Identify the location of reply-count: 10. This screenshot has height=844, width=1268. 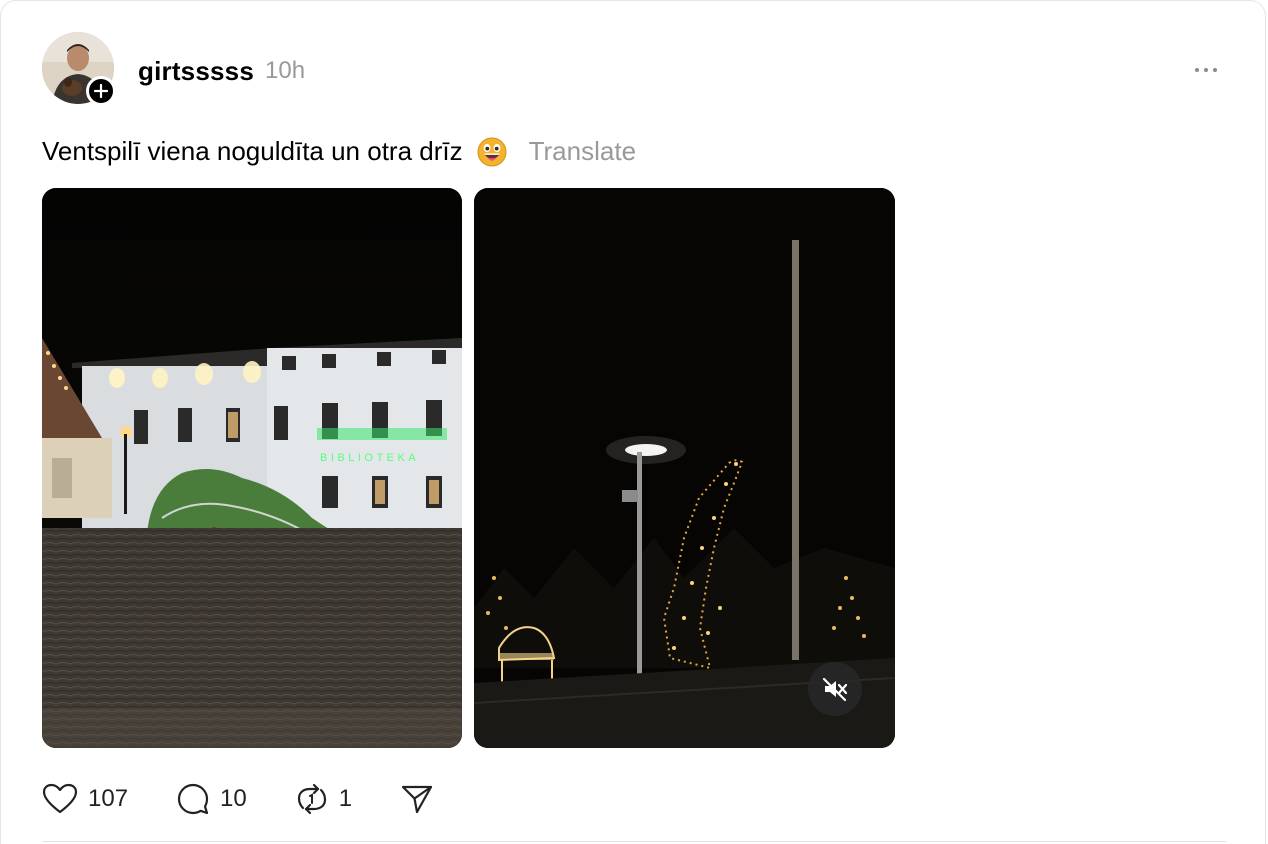
(233, 798).